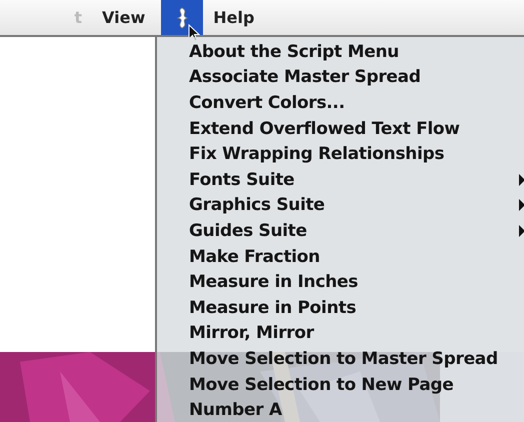 This screenshot has width=524, height=422. What do you see at coordinates (340, 179) in the screenshot?
I see `menu-item: Fonts Suite` at bounding box center [340, 179].